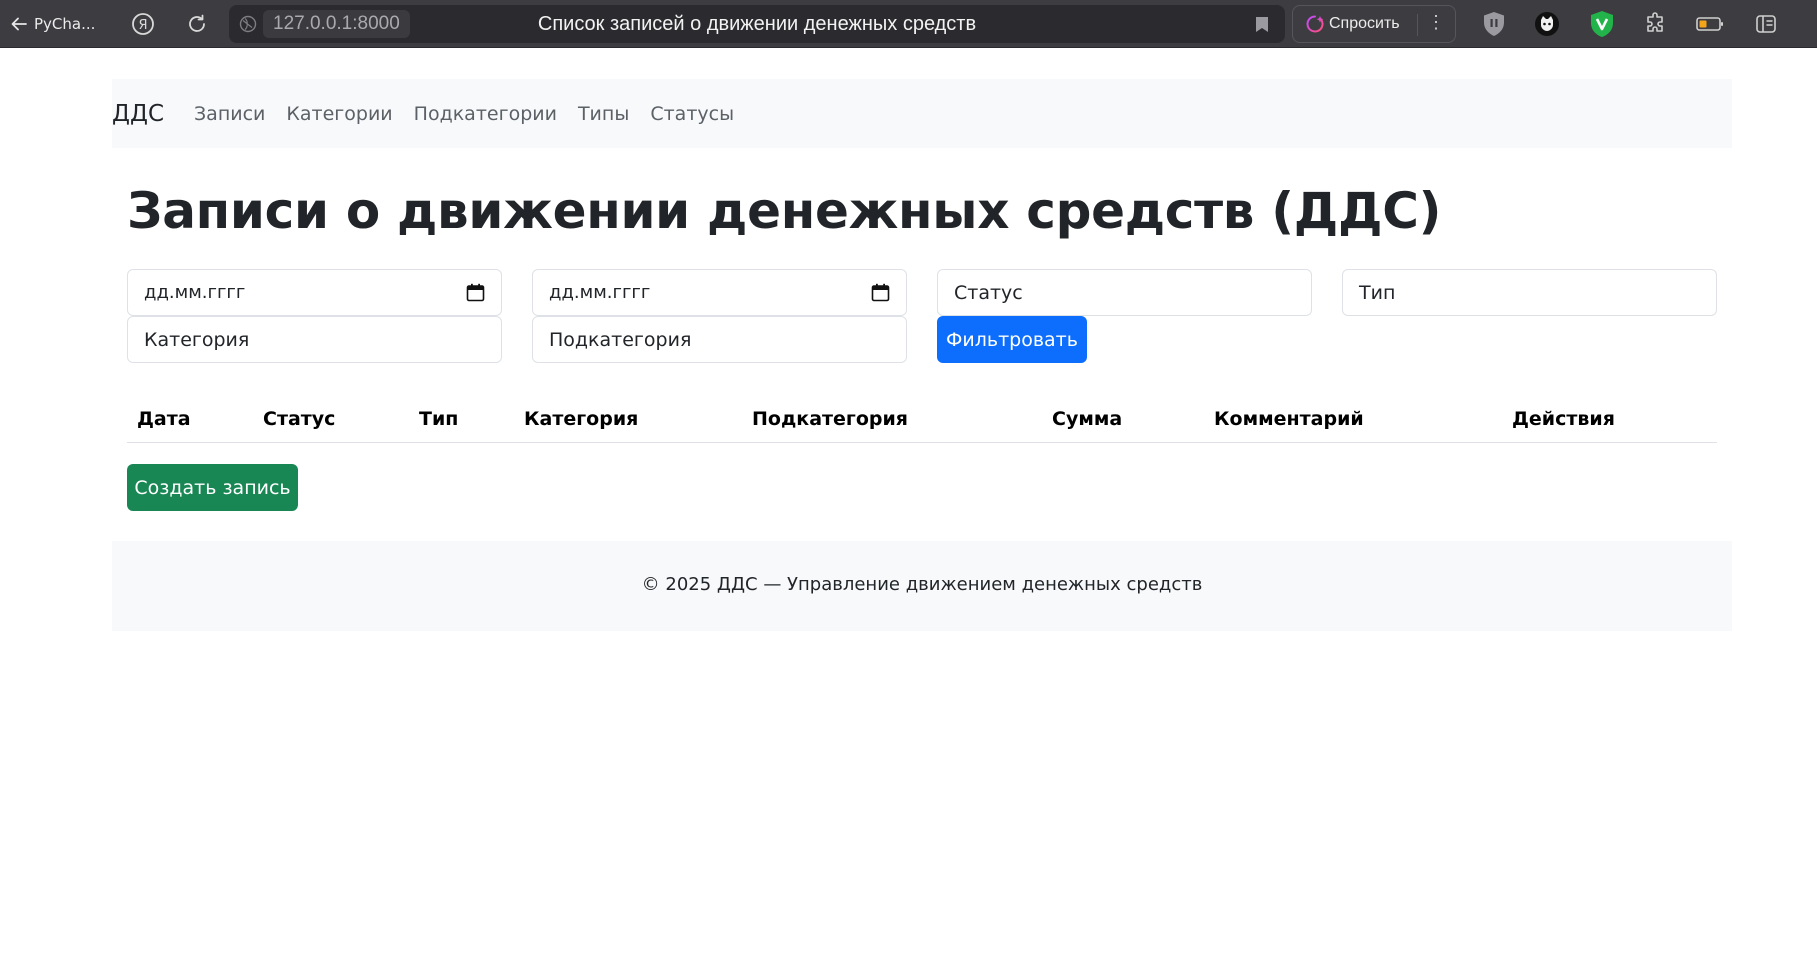 This screenshot has width=1817, height=970. I want to click on reload-button, so click(197, 24).